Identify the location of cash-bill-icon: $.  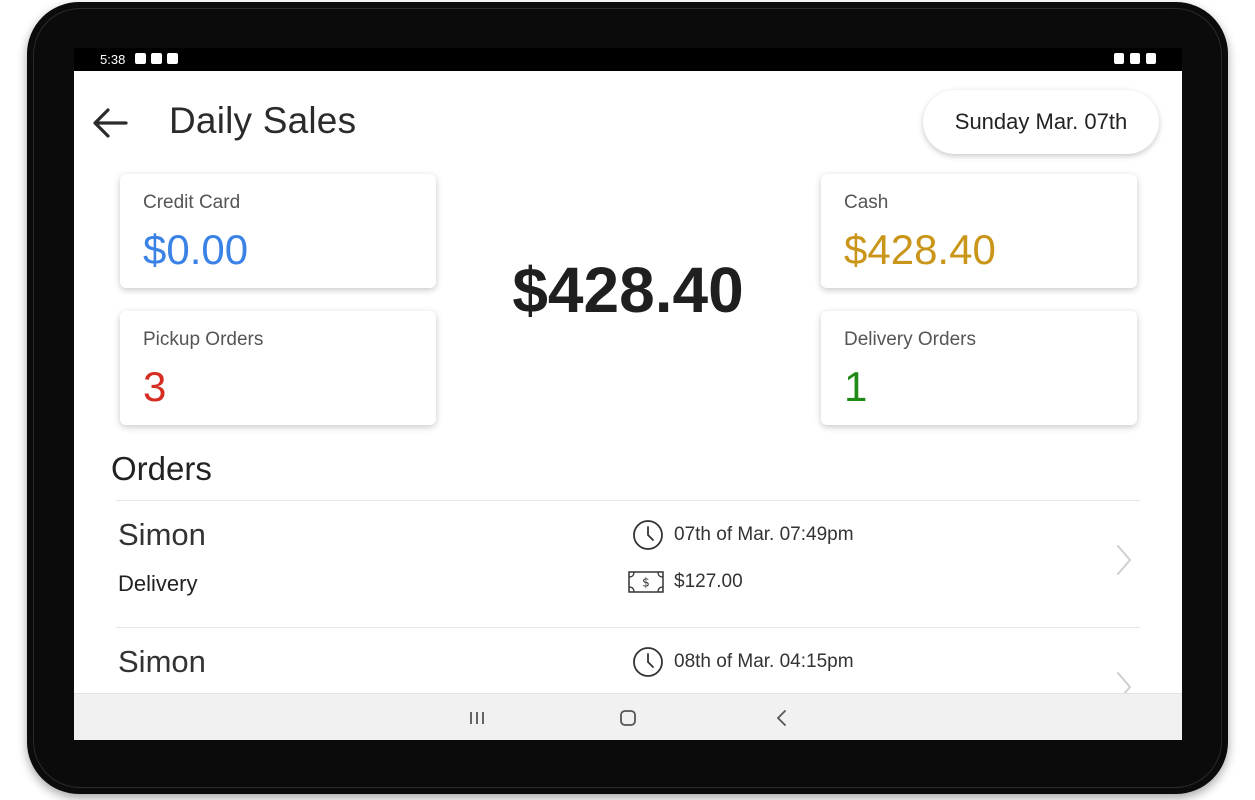
(646, 582).